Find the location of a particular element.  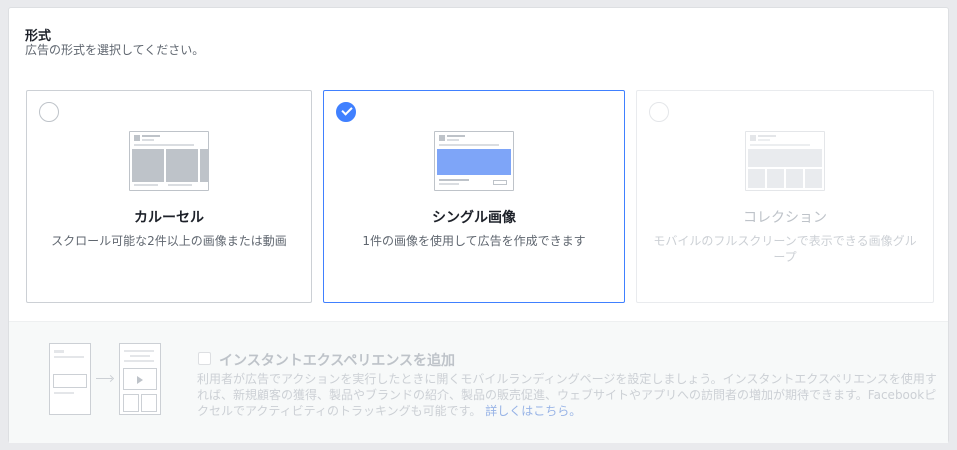

radio-carousel is located at coordinates (49, 112).